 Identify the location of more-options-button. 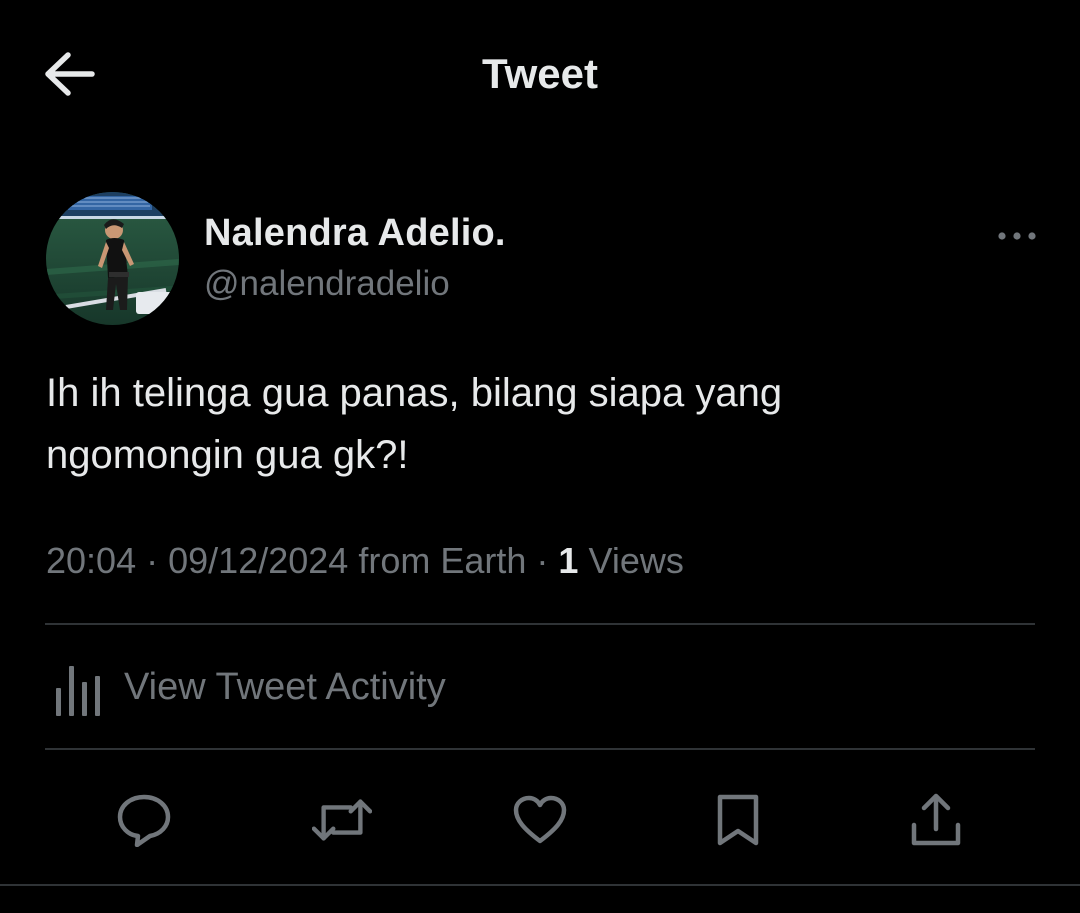
(1017, 236).